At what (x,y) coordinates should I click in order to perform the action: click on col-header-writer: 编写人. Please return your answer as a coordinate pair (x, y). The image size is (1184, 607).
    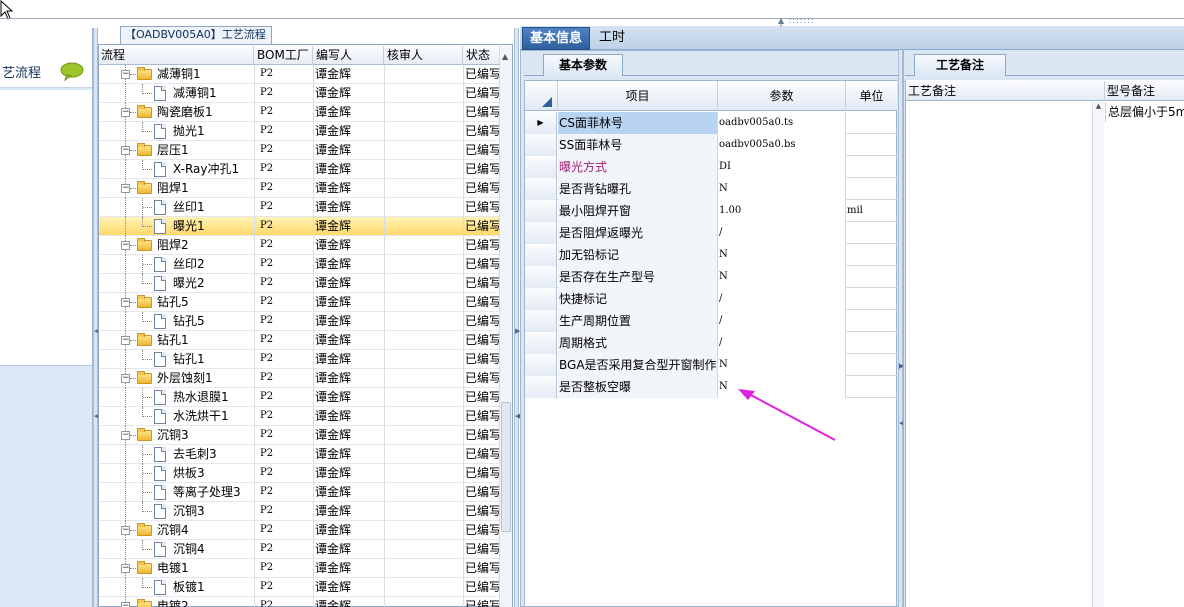
    Looking at the image, I should click on (349, 55).